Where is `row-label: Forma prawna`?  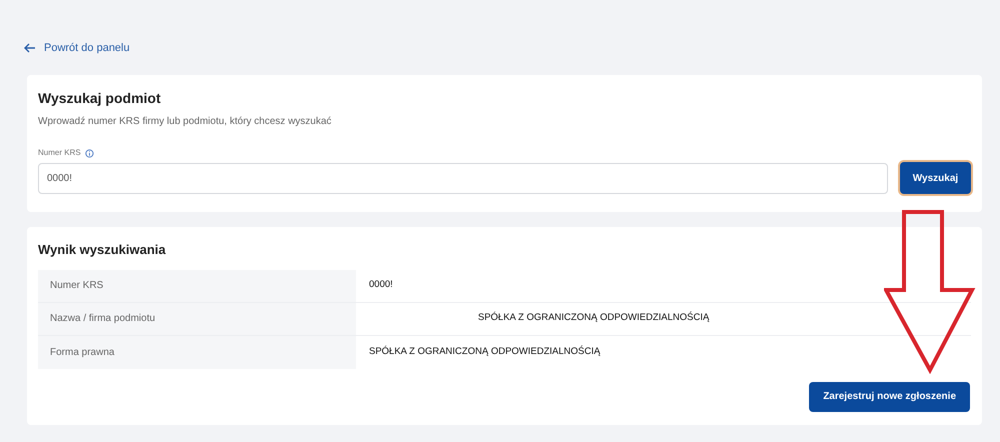
row-label: Forma prawna is located at coordinates (197, 352).